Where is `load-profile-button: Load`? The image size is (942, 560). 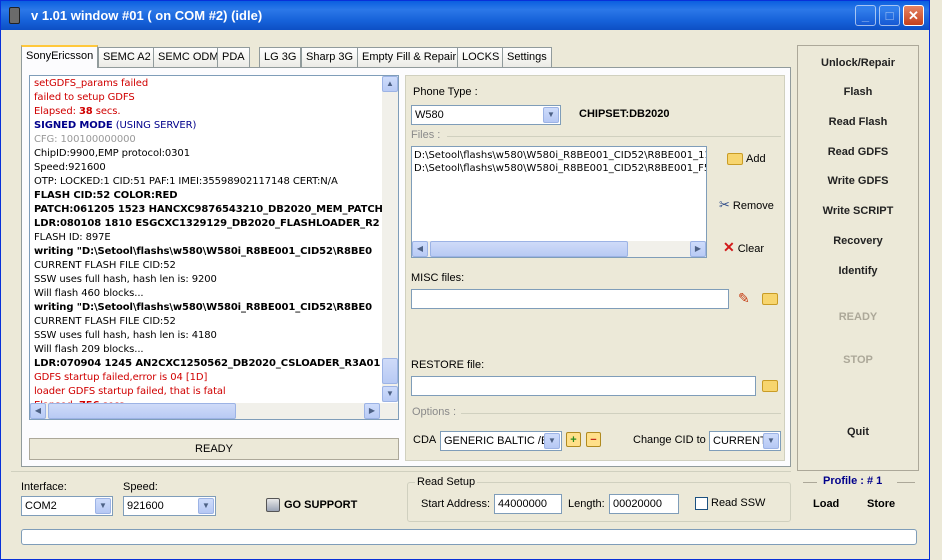
load-profile-button: Load is located at coordinates (826, 504).